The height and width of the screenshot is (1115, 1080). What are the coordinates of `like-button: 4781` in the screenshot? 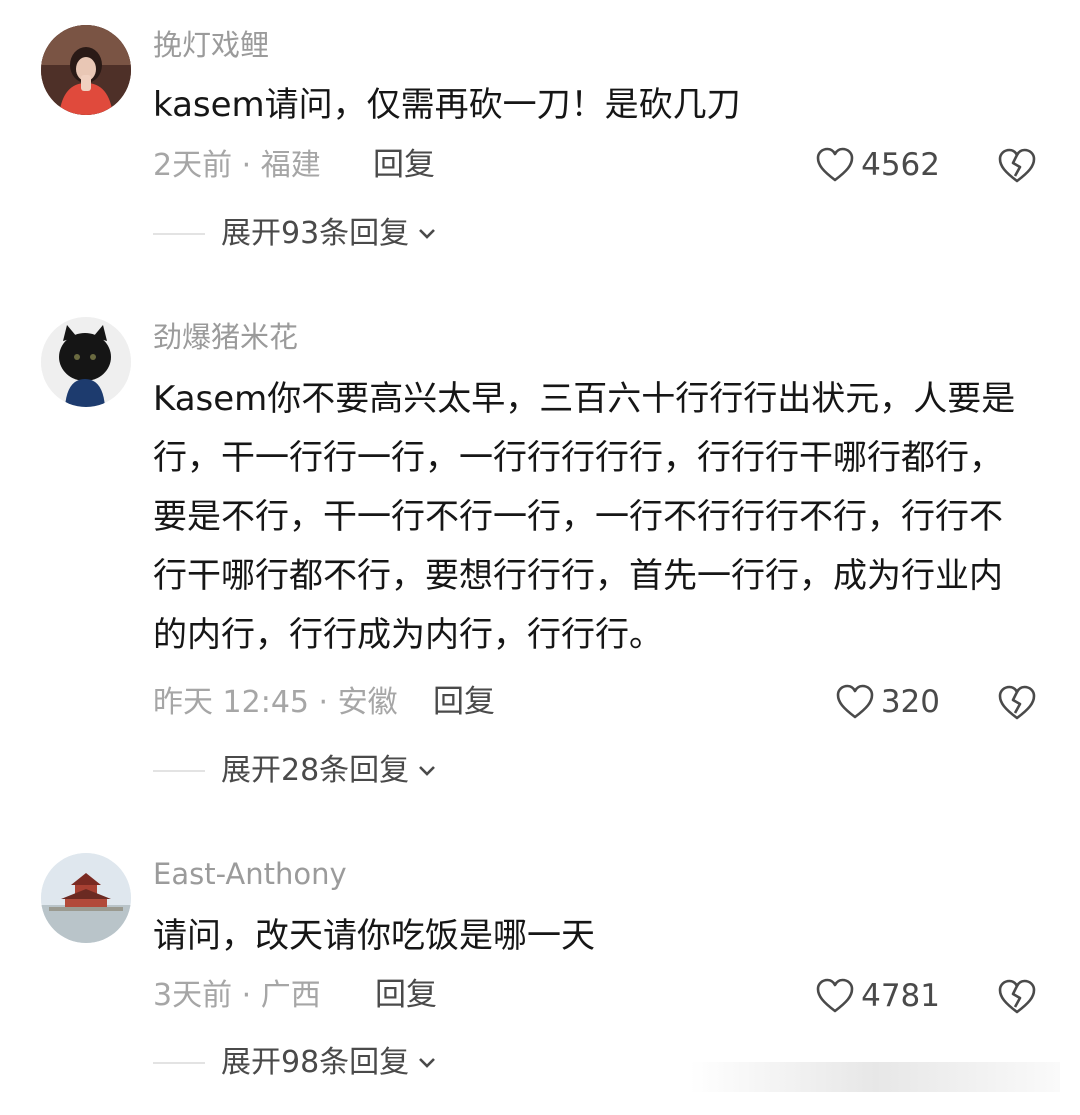 It's located at (877, 996).